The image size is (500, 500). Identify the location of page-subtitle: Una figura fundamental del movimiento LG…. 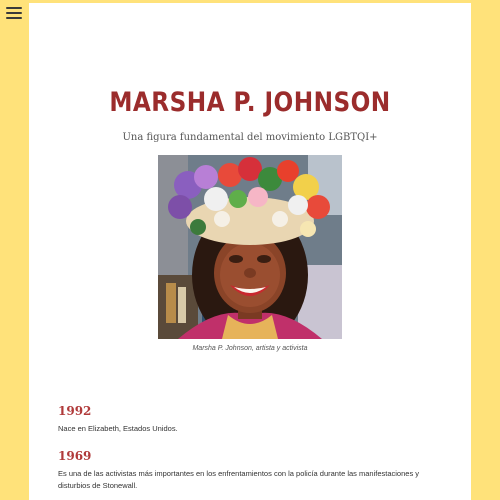
(250, 137).